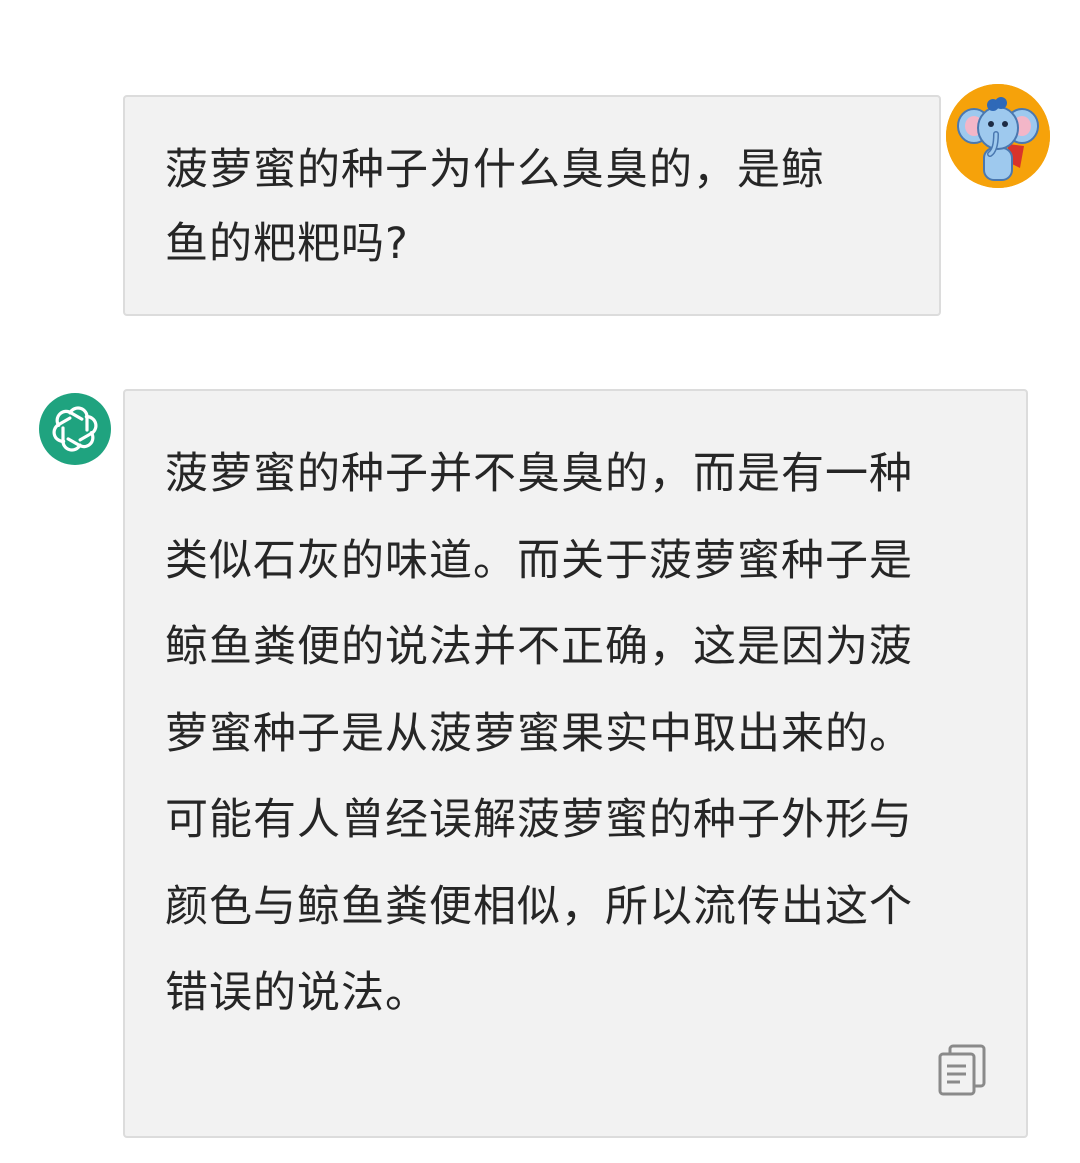 This screenshot has width=1080, height=1163. I want to click on user-message-text: 菠萝蜜的种子为什么臭臭的，是鲸 鱼的粑粑吗?, so click(495, 207).